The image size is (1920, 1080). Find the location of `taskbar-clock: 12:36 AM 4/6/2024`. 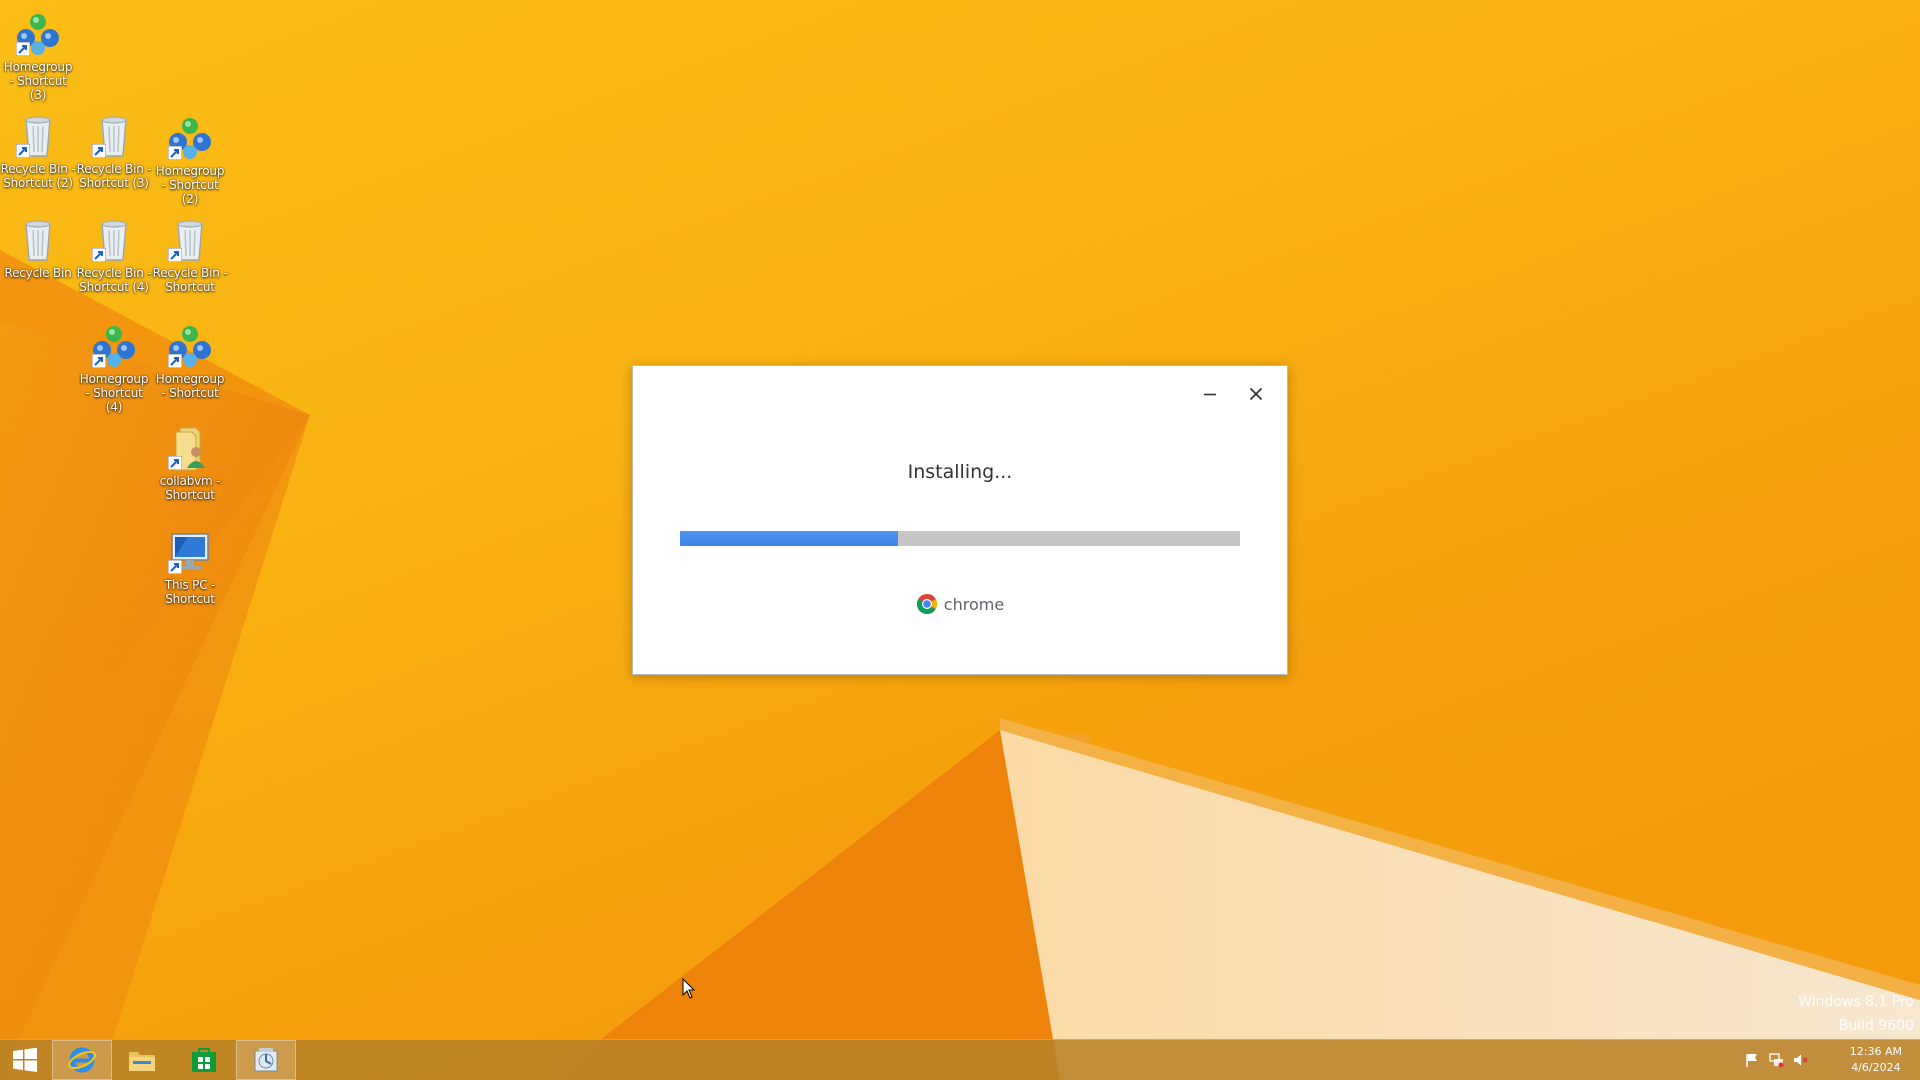

taskbar-clock: 12:36 AM 4/6/2024 is located at coordinates (1876, 1060).